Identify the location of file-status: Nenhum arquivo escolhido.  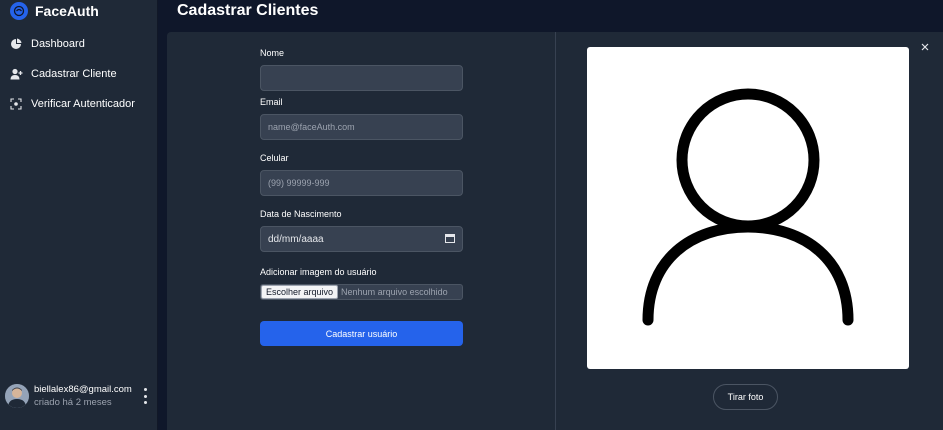
(394, 292).